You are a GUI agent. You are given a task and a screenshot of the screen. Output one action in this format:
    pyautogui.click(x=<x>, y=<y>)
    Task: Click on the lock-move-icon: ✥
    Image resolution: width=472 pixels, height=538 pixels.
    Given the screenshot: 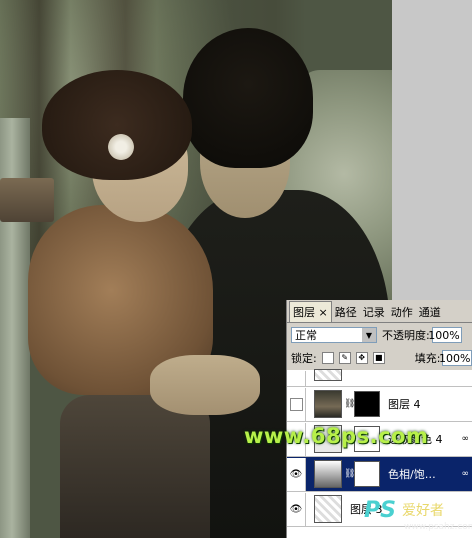 What is the action you would take?
    pyautogui.click(x=361, y=358)
    